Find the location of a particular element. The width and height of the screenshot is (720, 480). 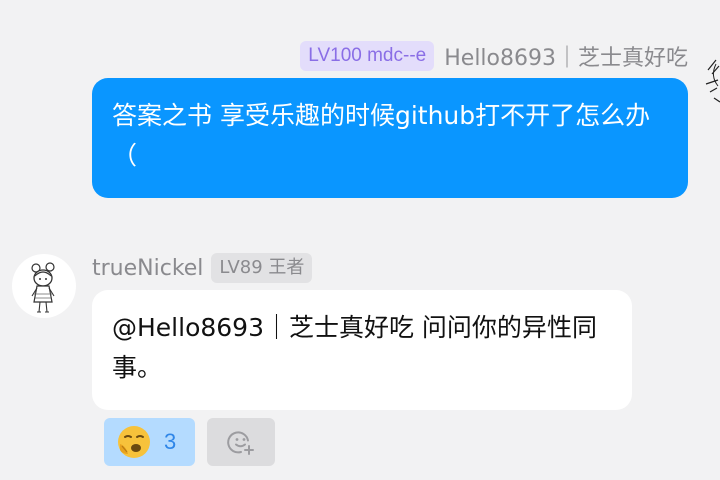

level-badge: LV89 王者 is located at coordinates (262, 268).